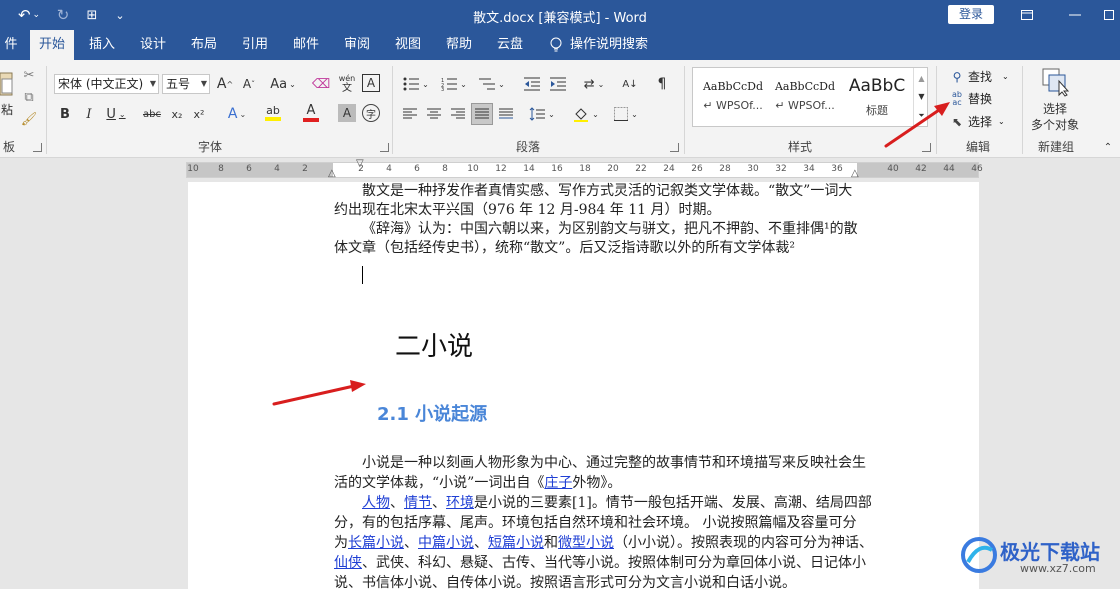 The image size is (1120, 589). I want to click on select-objects-line2: 多个对象, so click(1055, 124).